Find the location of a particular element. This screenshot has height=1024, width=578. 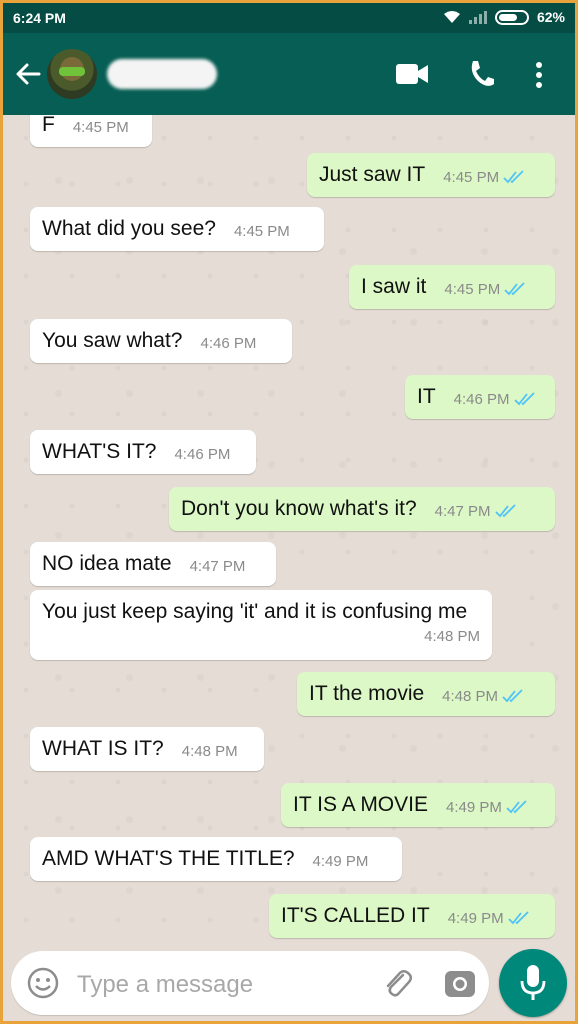

status-bar: 6:24 PM 62% is located at coordinates (289, 18).